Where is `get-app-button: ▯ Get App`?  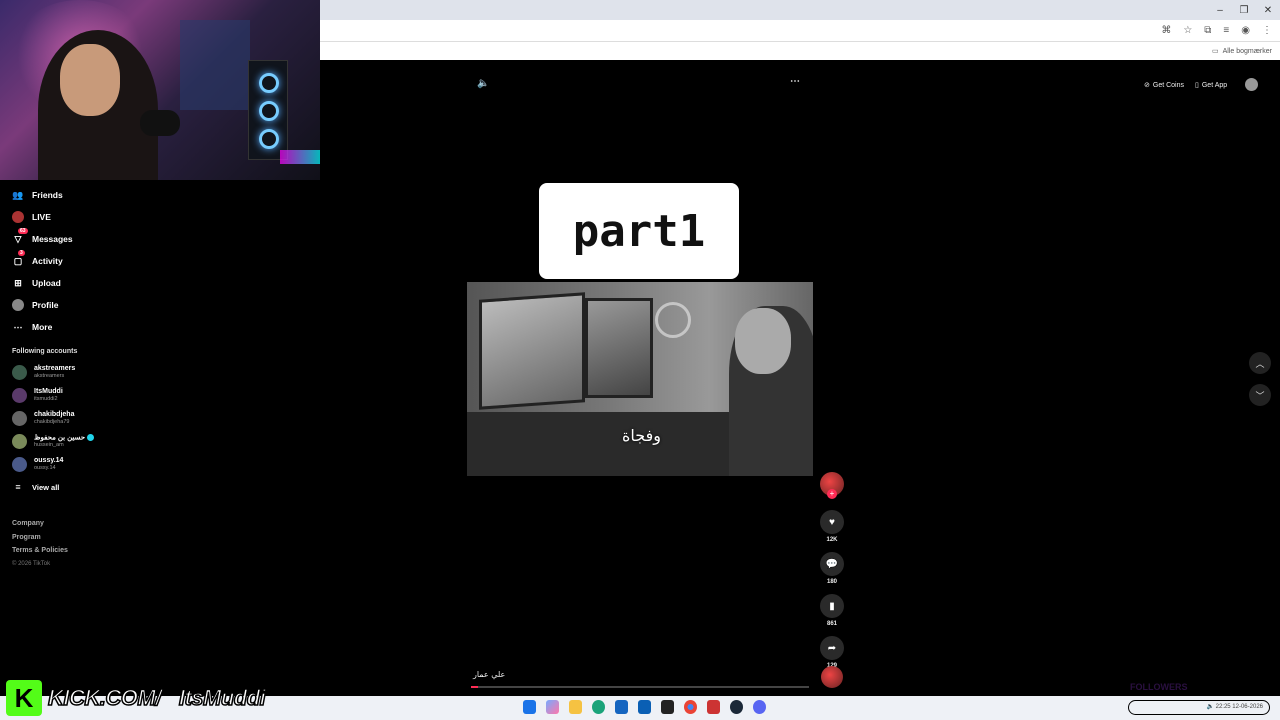 get-app-button: ▯ Get App is located at coordinates (1211, 85).